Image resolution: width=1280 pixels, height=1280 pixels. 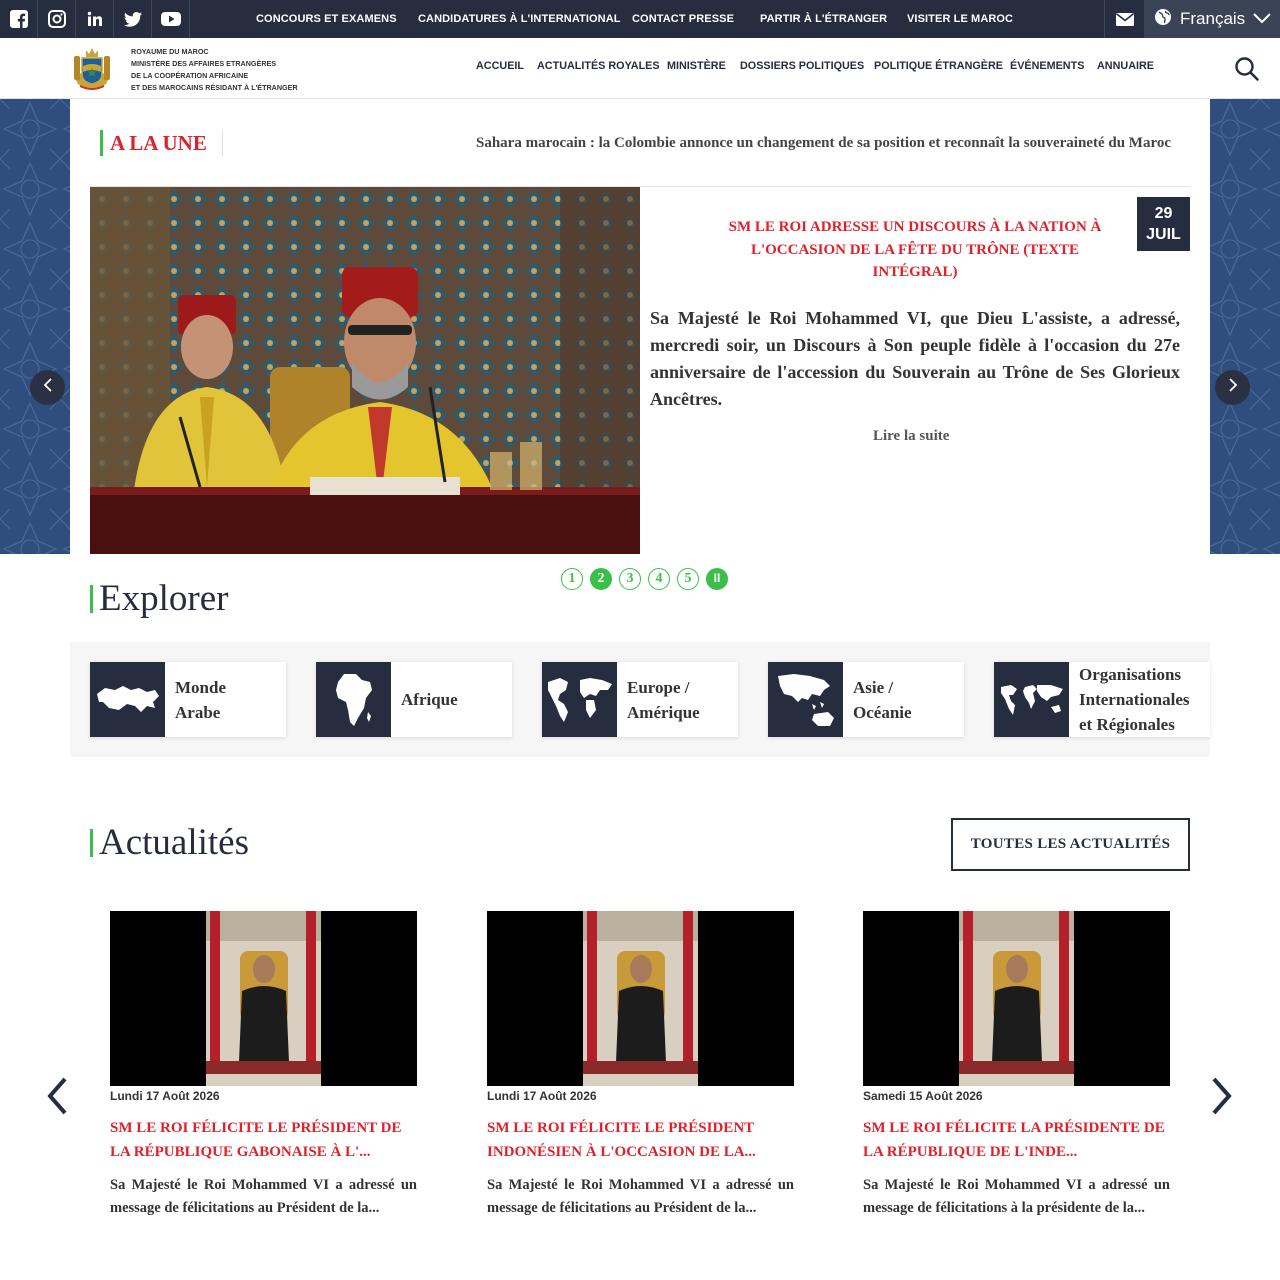 I want to click on topnav-candidatures: CANDIDATURES À L'INTERNATIONAL, so click(x=519, y=19).